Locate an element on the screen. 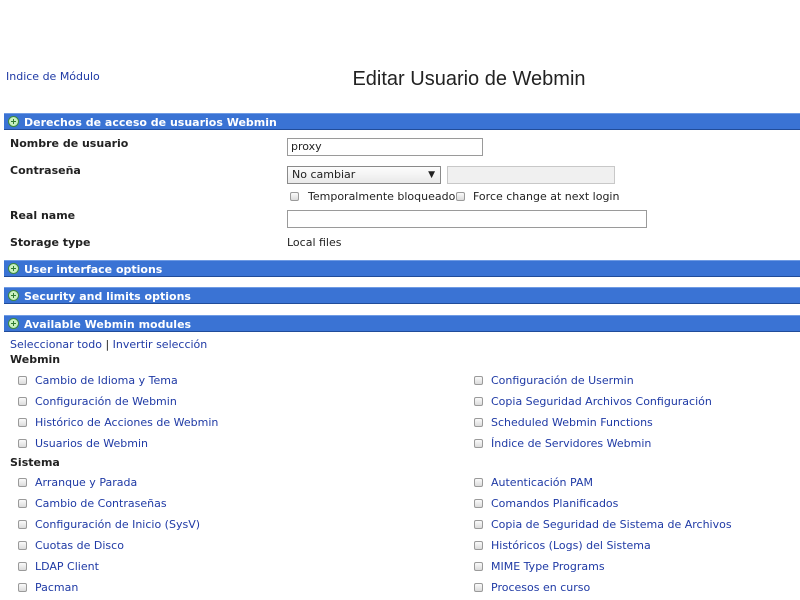  module-label: Procesos en curso is located at coordinates (541, 587).